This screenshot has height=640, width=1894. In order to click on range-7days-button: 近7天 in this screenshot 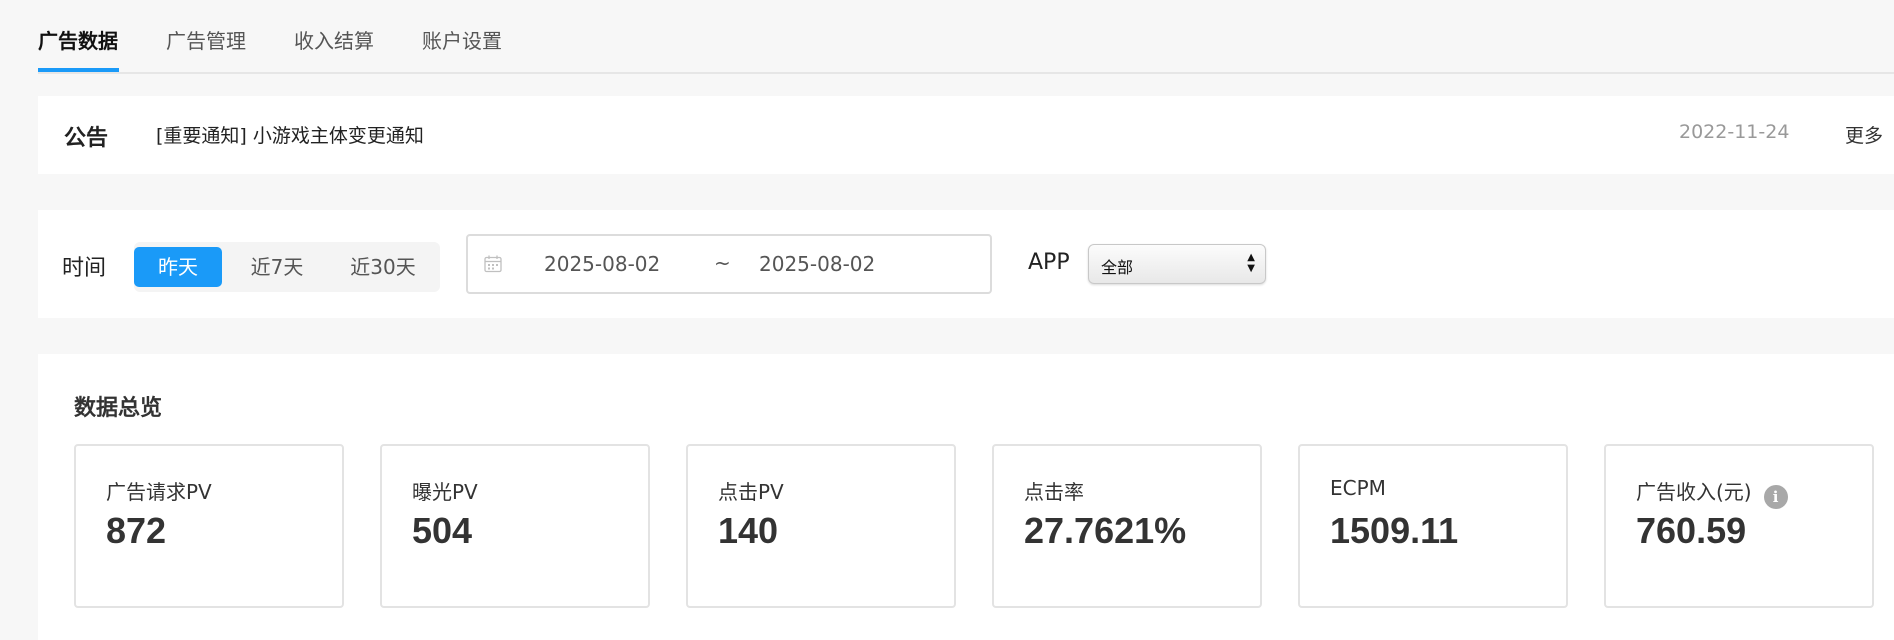, I will do `click(277, 267)`.